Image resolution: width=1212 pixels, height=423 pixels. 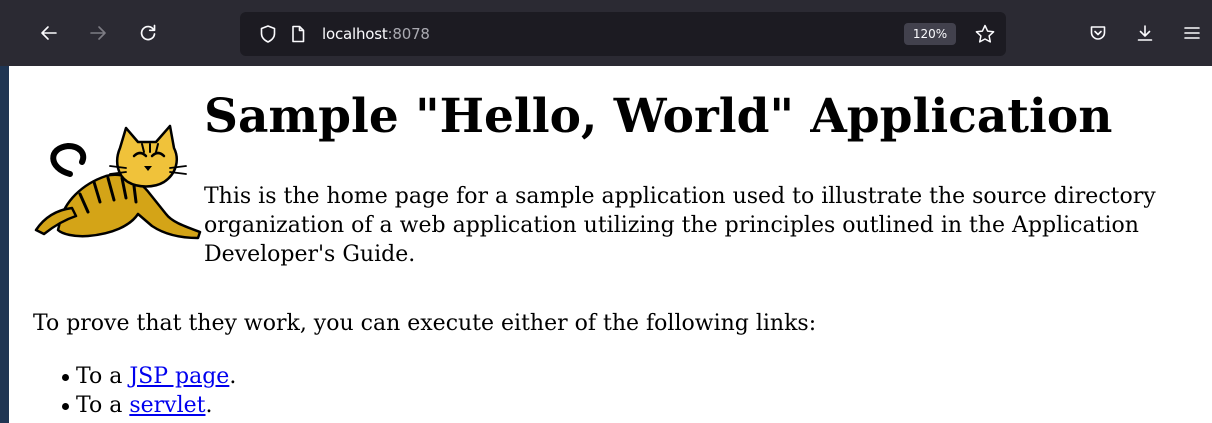 What do you see at coordinates (148, 33) in the screenshot?
I see `reload-icon` at bounding box center [148, 33].